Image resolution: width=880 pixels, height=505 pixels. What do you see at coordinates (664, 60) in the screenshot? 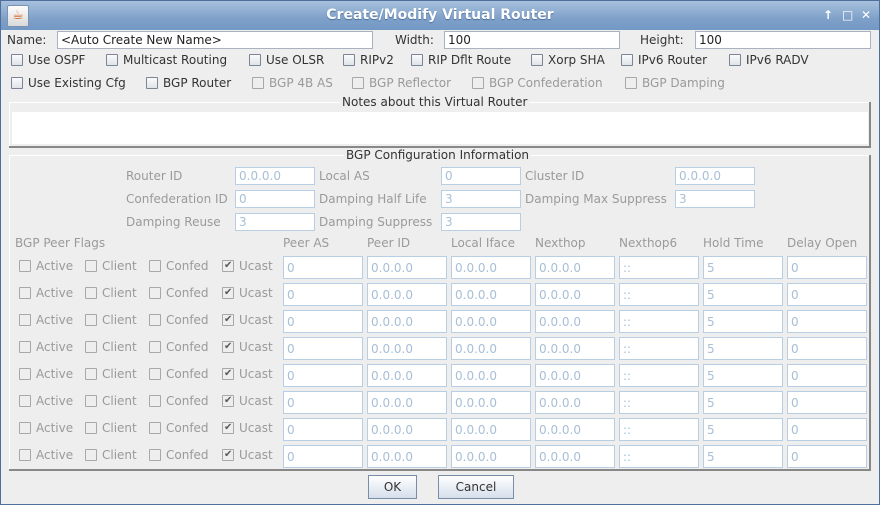
I see `checkbox-ipv6-router: IPv6 Router` at bounding box center [664, 60].